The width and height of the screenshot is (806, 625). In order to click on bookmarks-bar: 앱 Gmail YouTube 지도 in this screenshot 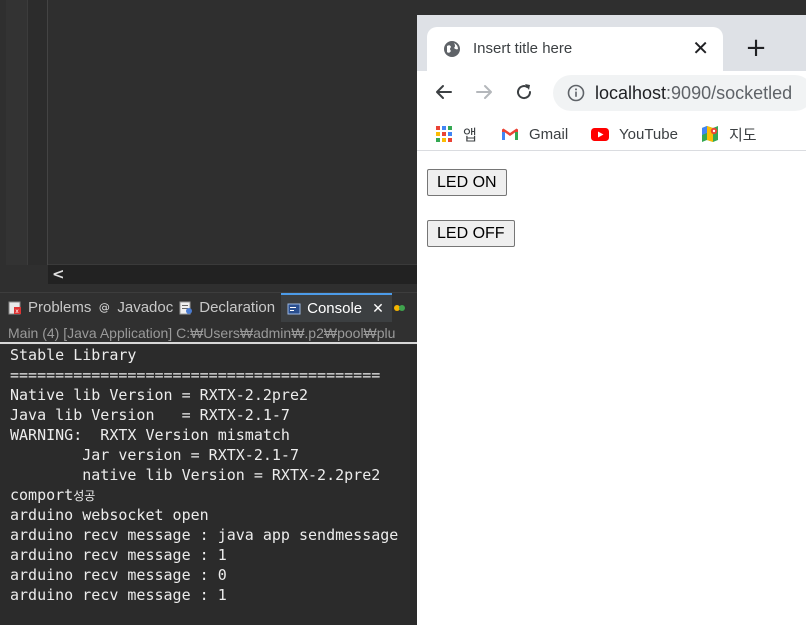, I will do `click(611, 134)`.